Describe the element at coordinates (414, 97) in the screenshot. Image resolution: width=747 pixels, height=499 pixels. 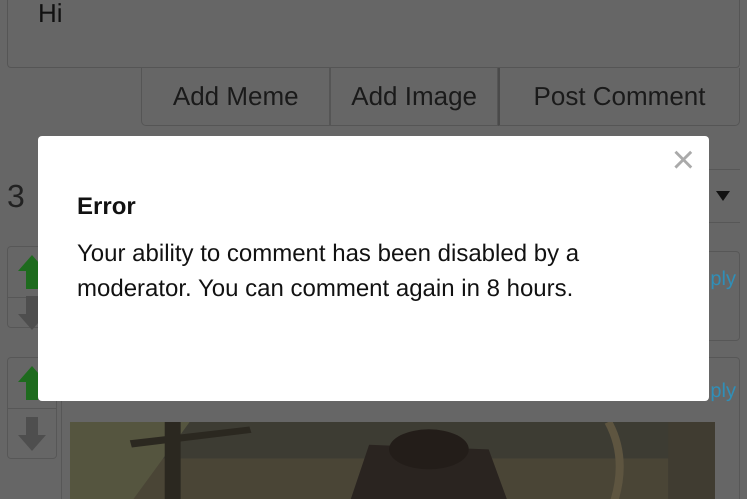
I see `toolbar-button: Add Image` at that location.